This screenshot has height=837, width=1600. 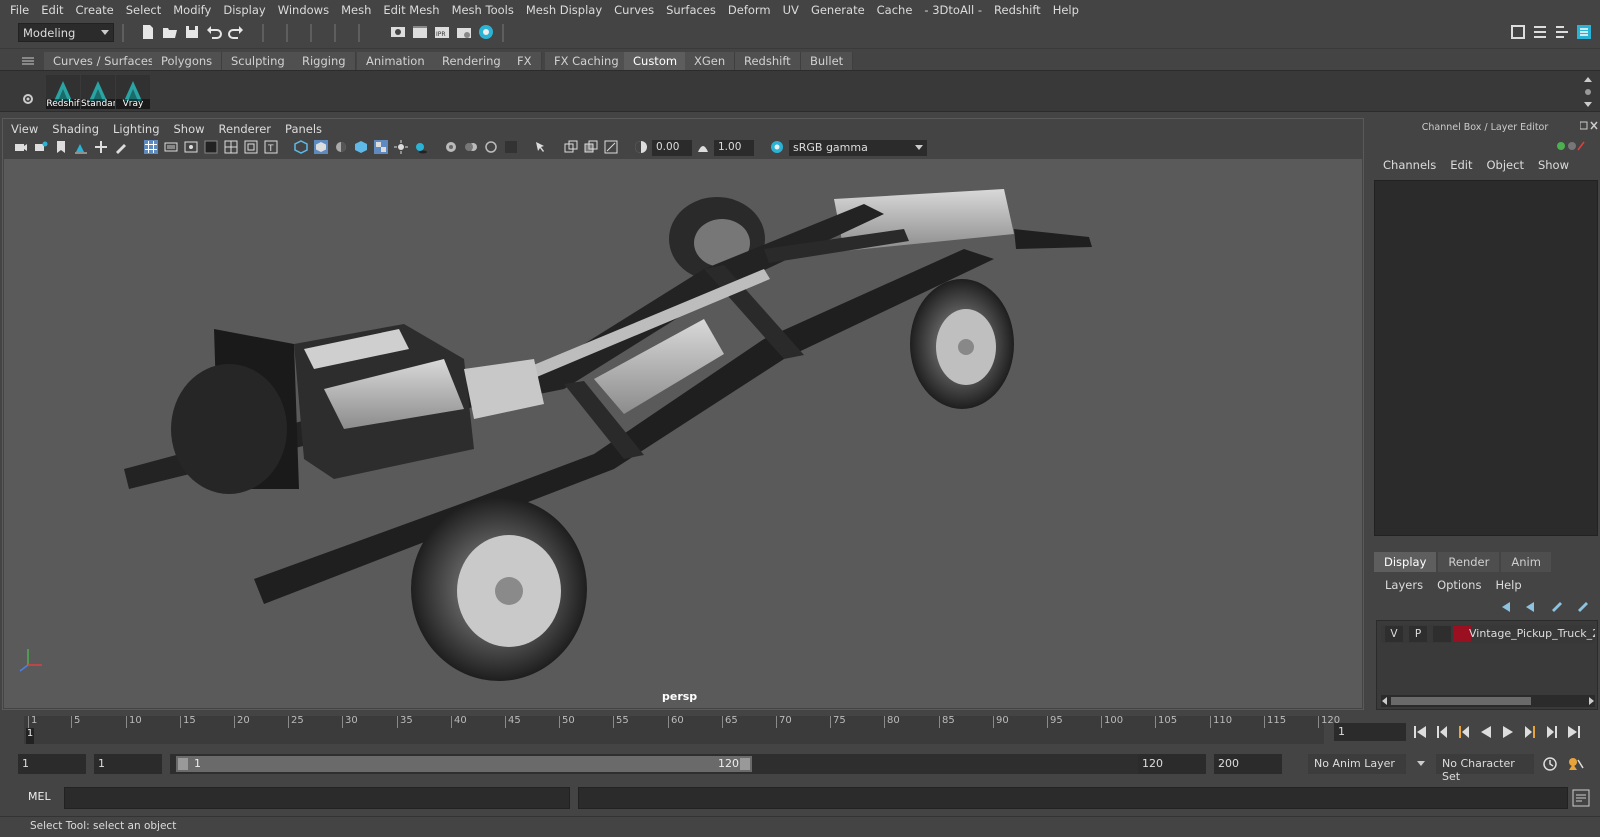 What do you see at coordinates (66, 32) in the screenshot?
I see `menu-set-dropdown: Modeling` at bounding box center [66, 32].